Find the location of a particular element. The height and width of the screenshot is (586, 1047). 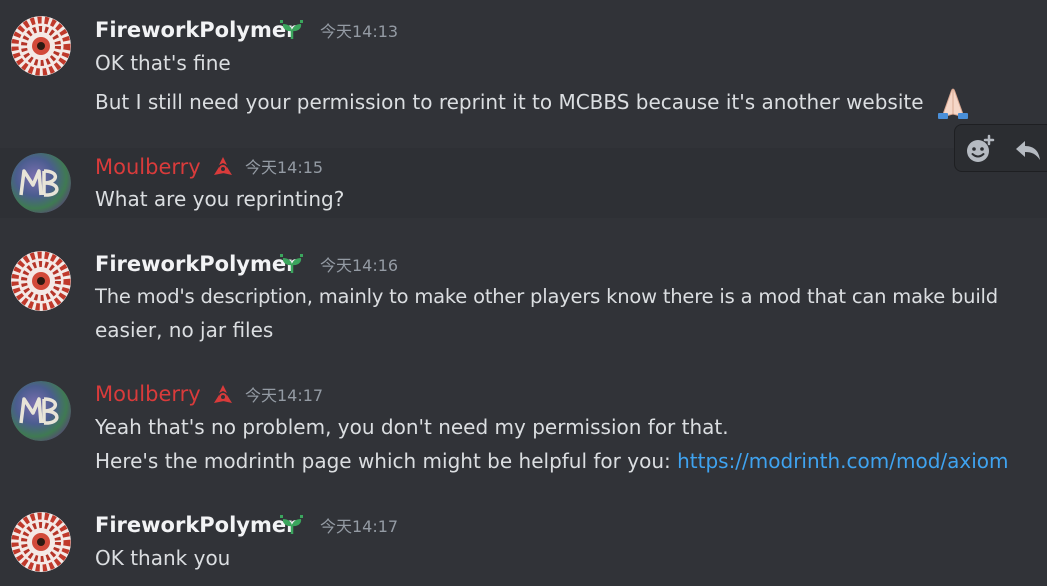

add-reaction-button is located at coordinates (980, 149).